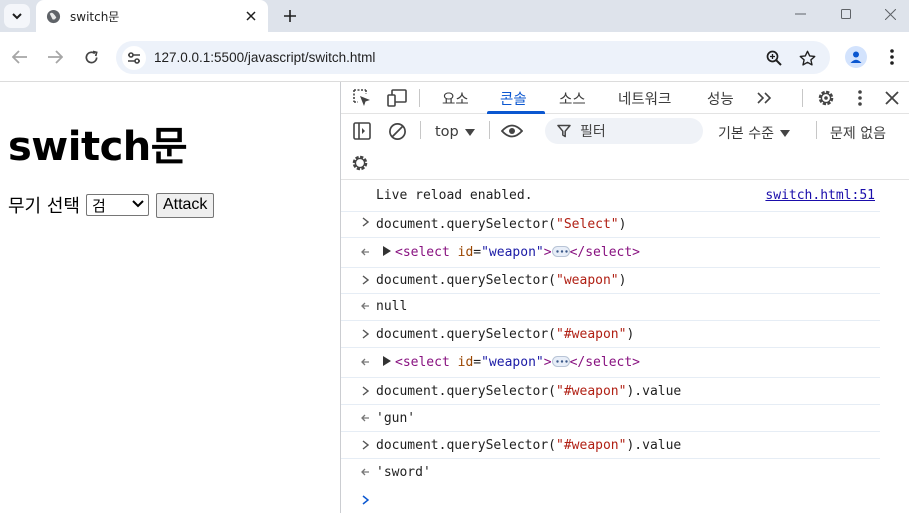  I want to click on tune-icon, so click(134, 58).